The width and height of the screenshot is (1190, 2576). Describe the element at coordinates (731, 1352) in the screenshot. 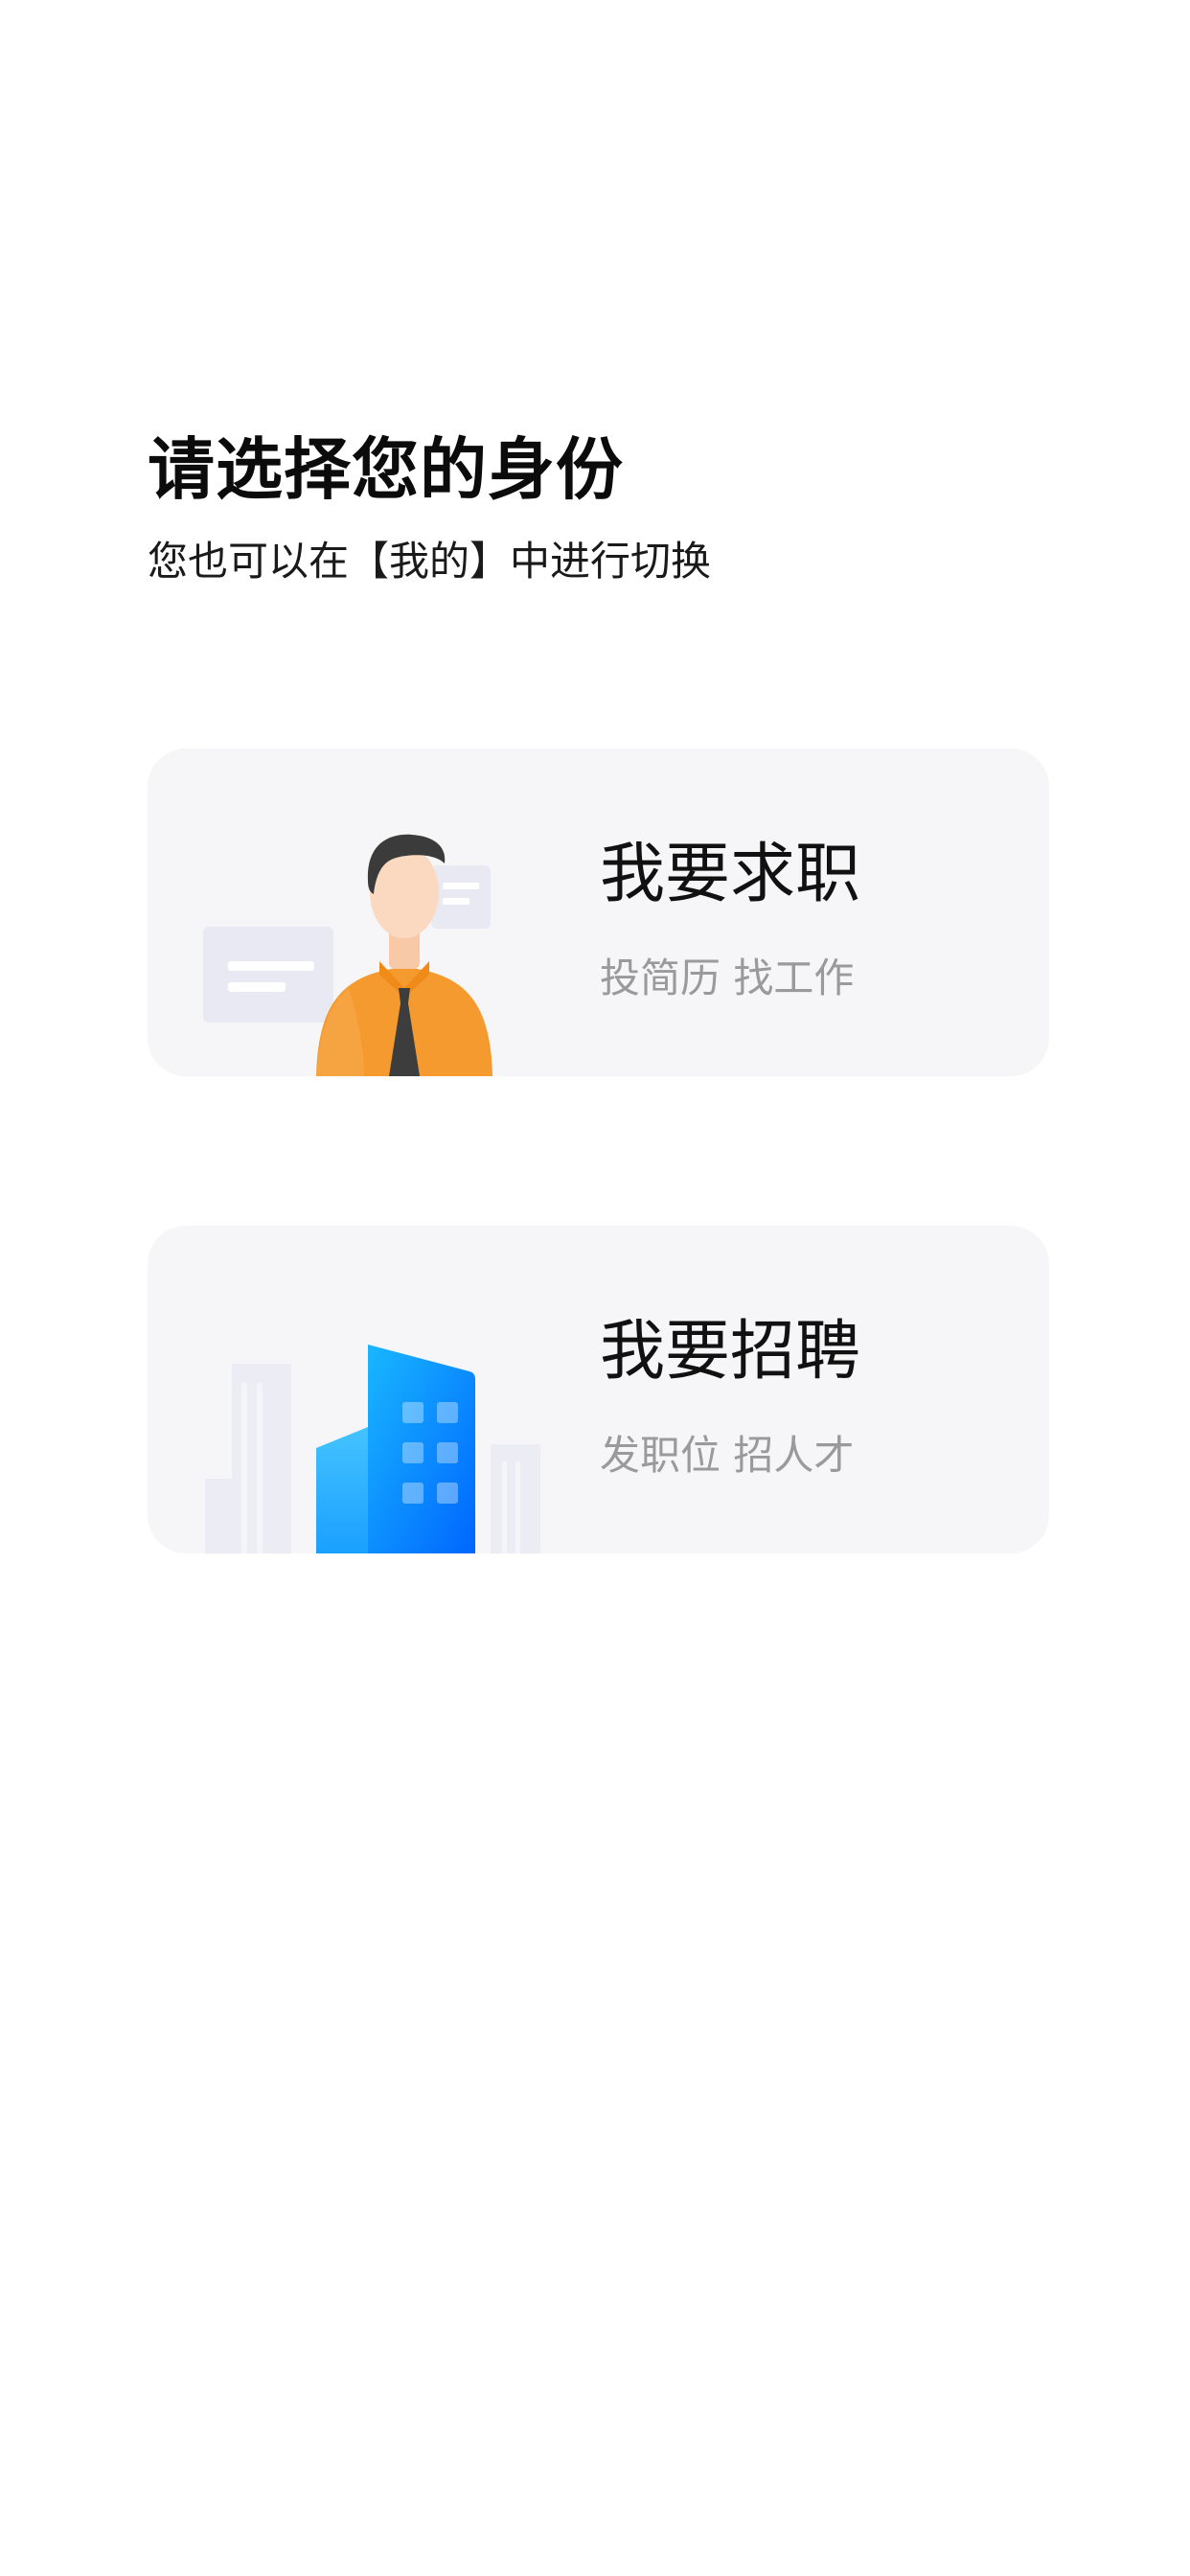

I see `recruiter-title: 我要招聘` at that location.